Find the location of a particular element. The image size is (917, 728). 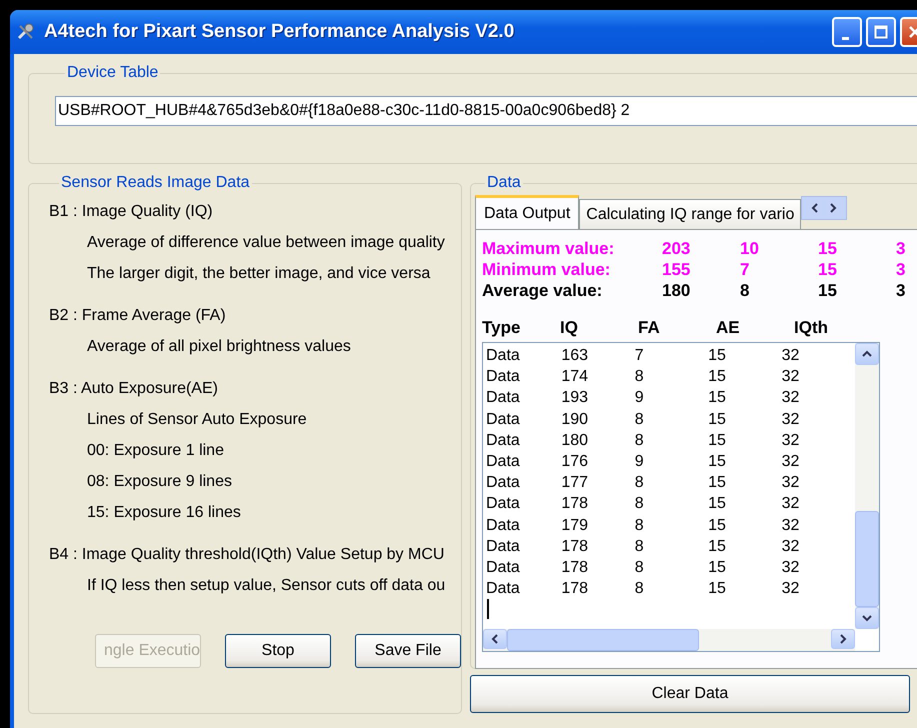

summary-value: 180 is located at coordinates (677, 290).